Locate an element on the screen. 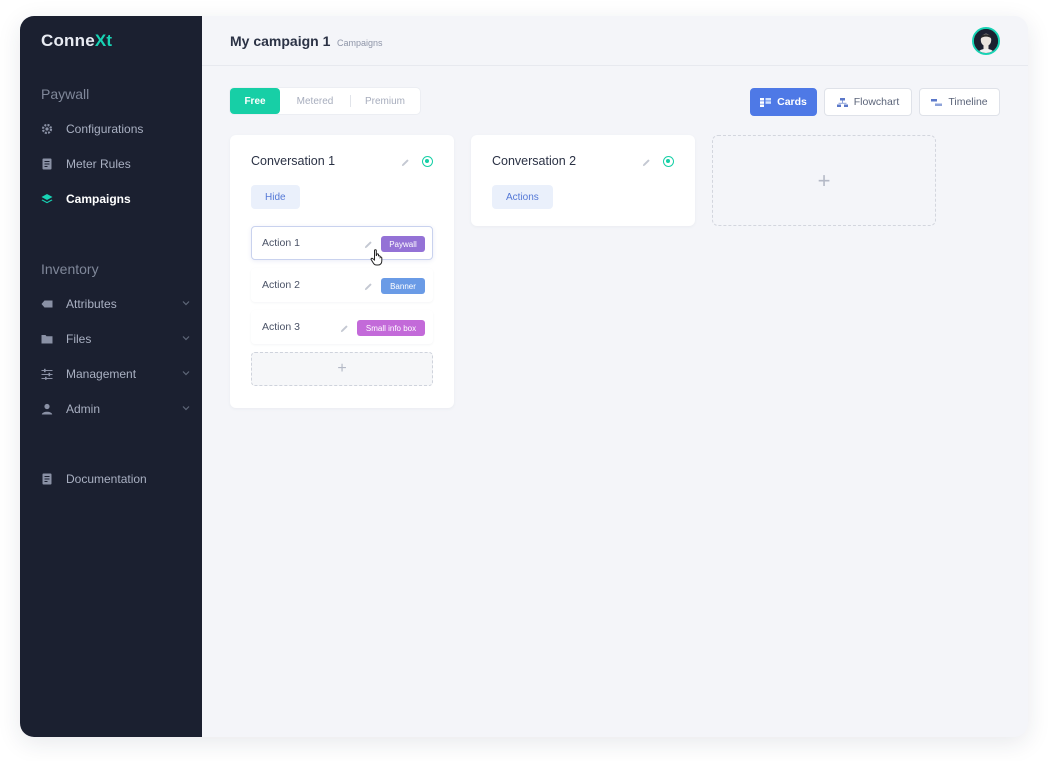  action-label: Action 1 is located at coordinates (281, 243).